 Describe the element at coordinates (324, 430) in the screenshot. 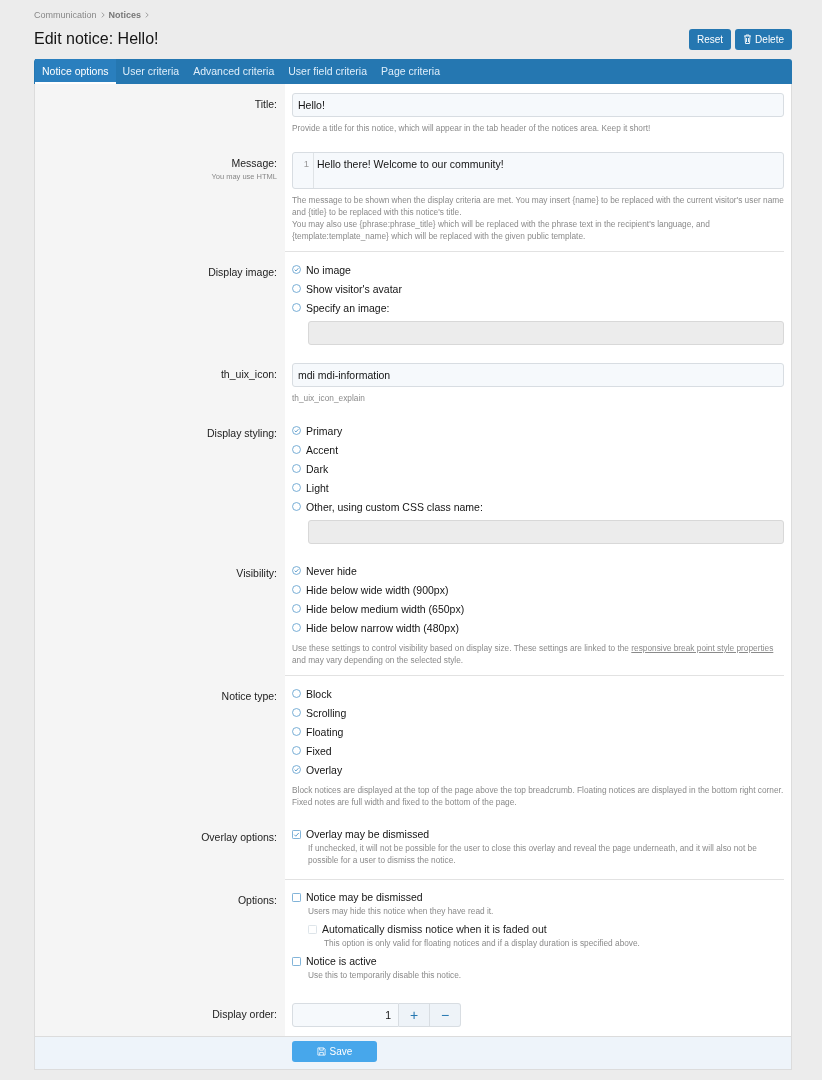

I see `radio-label: Primary` at that location.